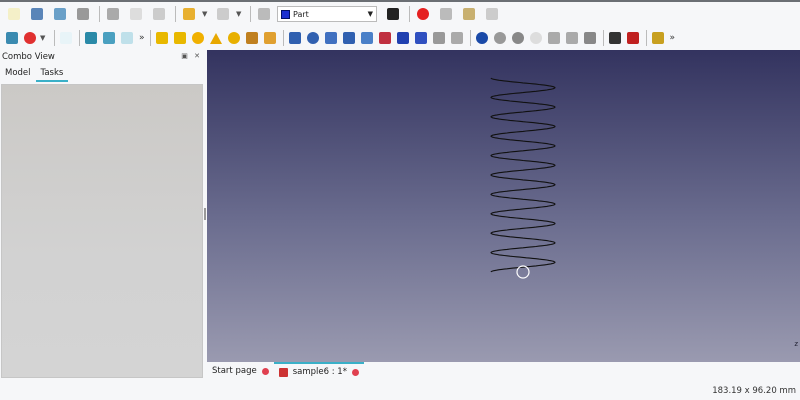  I want to click on document-tabs: Start page sample6 : 1*, so click(285, 371).